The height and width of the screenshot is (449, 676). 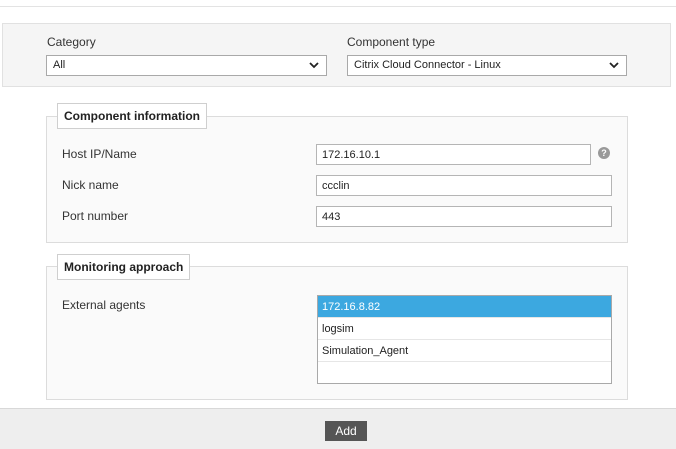 What do you see at coordinates (90, 185) in the screenshot?
I see `nick-name-label: Nick name` at bounding box center [90, 185].